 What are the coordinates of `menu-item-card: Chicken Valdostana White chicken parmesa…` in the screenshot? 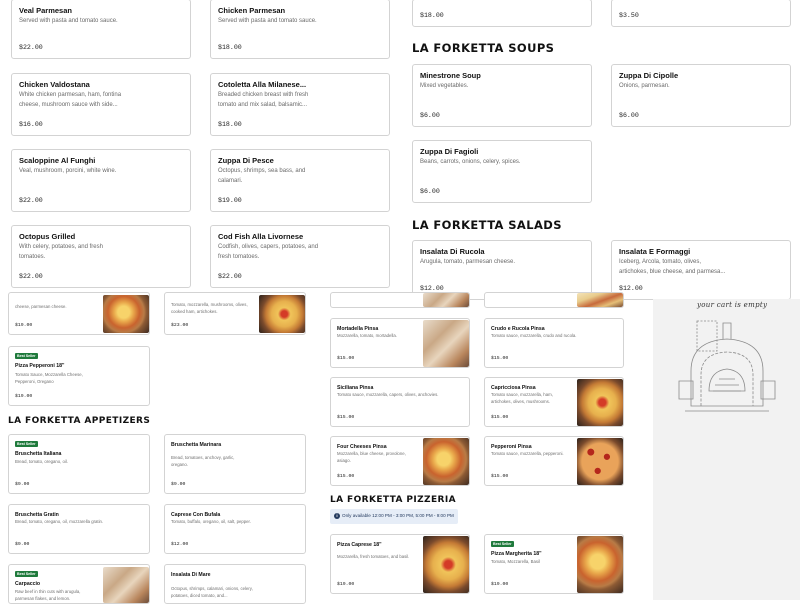 It's located at (101, 104).